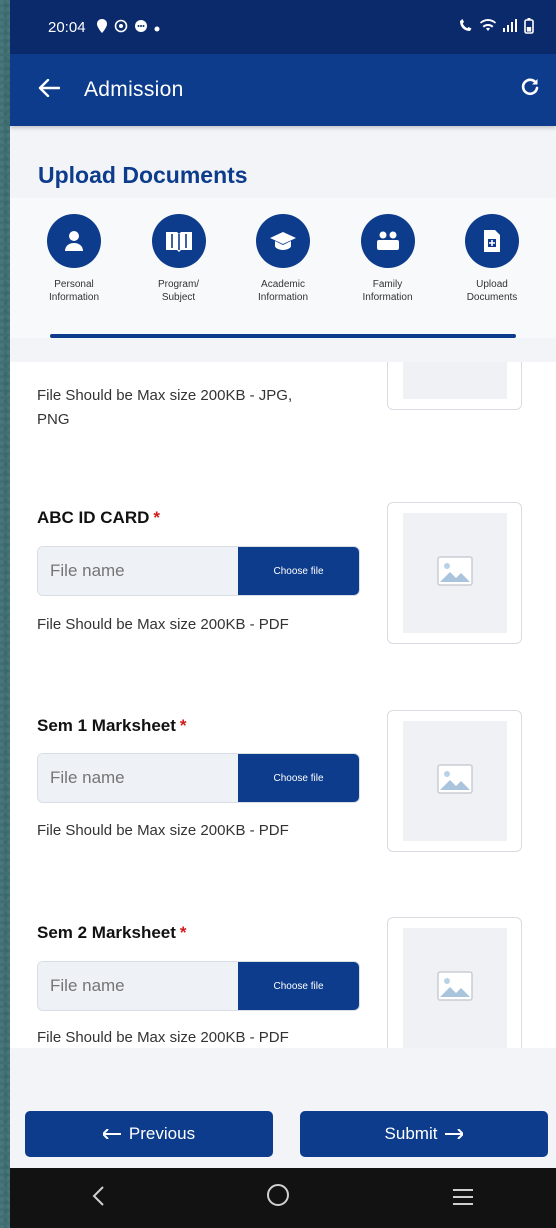 This screenshot has width=556, height=1228. What do you see at coordinates (278, 1198) in the screenshot?
I see `nav-home-icon` at bounding box center [278, 1198].